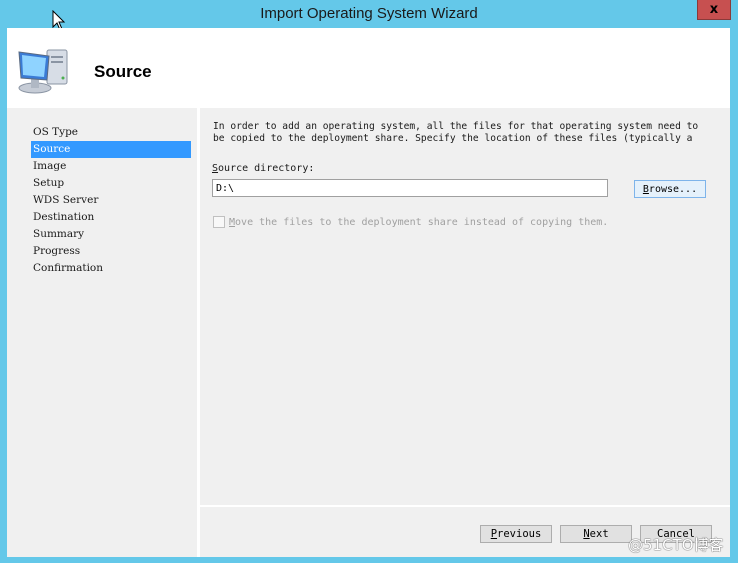 Image resolution: width=738 pixels, height=563 pixels. I want to click on source-directory-input: D:\, so click(410, 188).